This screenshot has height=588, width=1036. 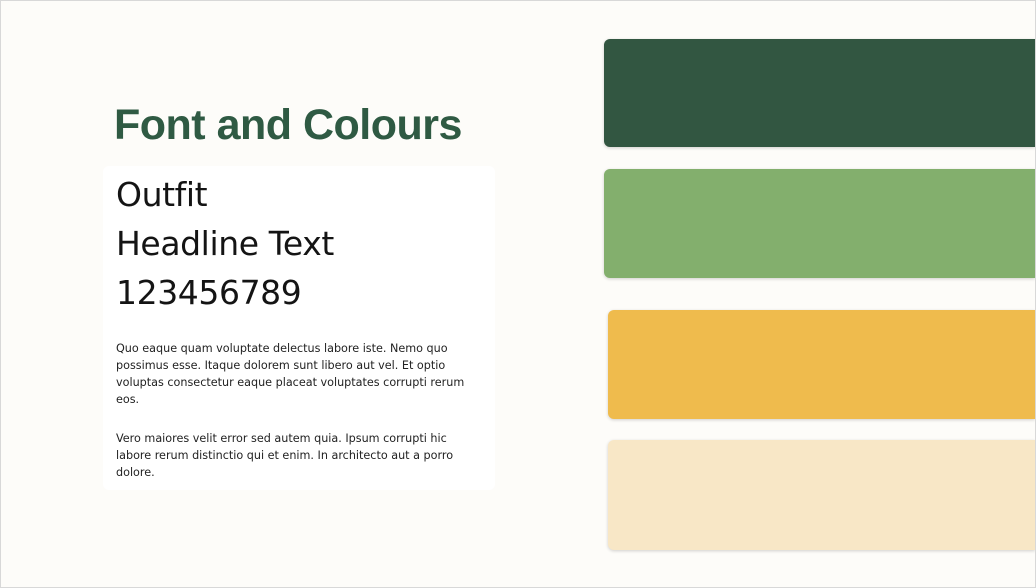 I want to click on headline-sample: Headline Text, so click(x=225, y=243).